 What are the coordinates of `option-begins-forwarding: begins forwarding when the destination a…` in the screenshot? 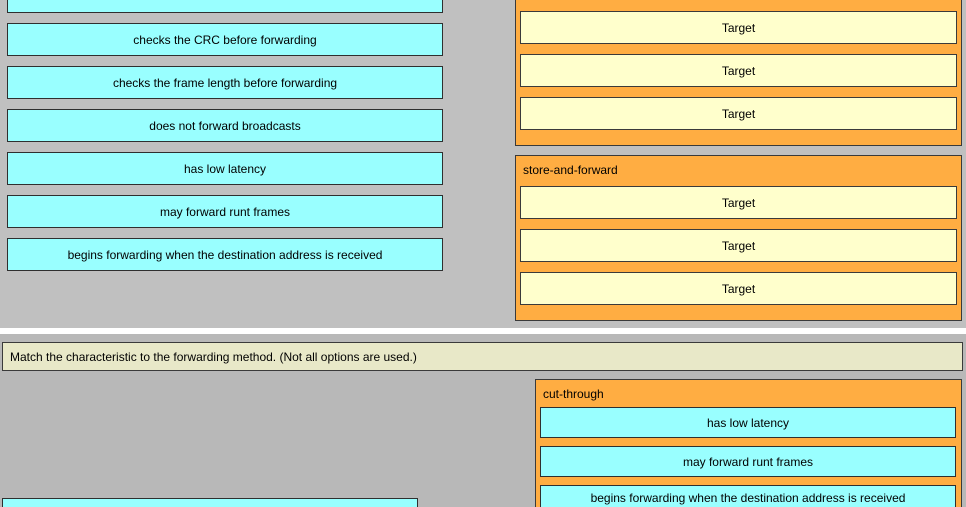 It's located at (225, 254).